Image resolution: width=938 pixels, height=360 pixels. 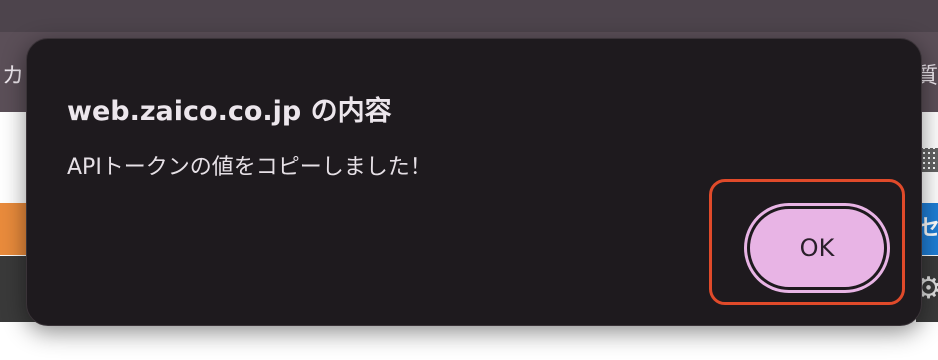 What do you see at coordinates (469, 16) in the screenshot?
I see `browser-top-bar` at bounding box center [469, 16].